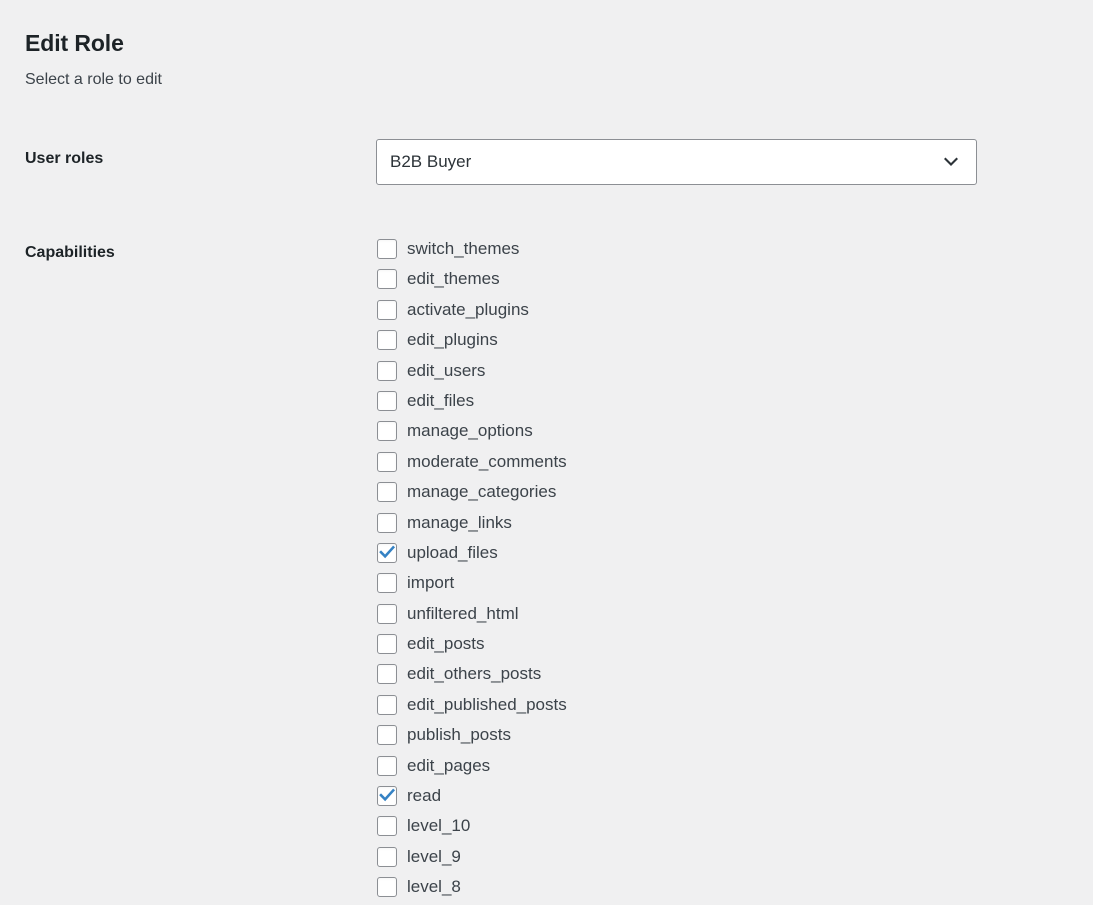 The image size is (1093, 905). What do you see at coordinates (459, 522) in the screenshot?
I see `capability-label: manage_links` at bounding box center [459, 522].